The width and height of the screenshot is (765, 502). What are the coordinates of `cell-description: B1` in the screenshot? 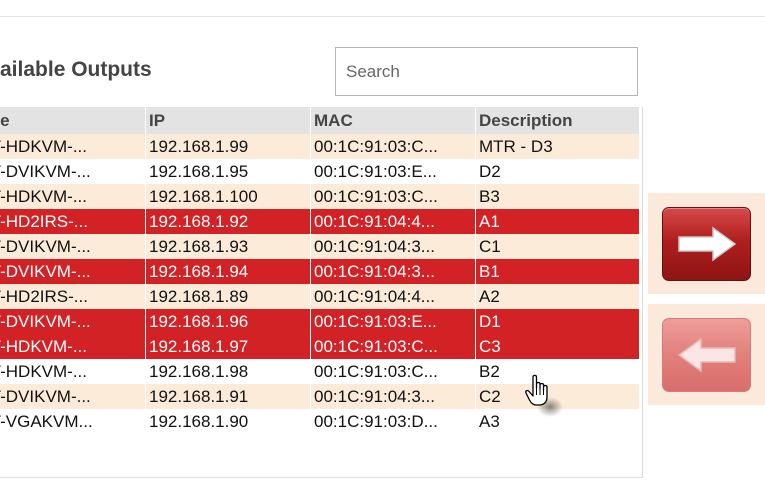 It's located at (557, 271).